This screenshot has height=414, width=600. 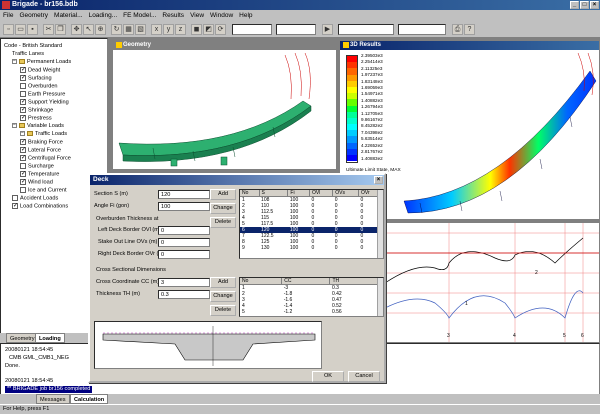 I want to click on tree-item: ✓ Centrifugal Force, so click(x=45, y=159).